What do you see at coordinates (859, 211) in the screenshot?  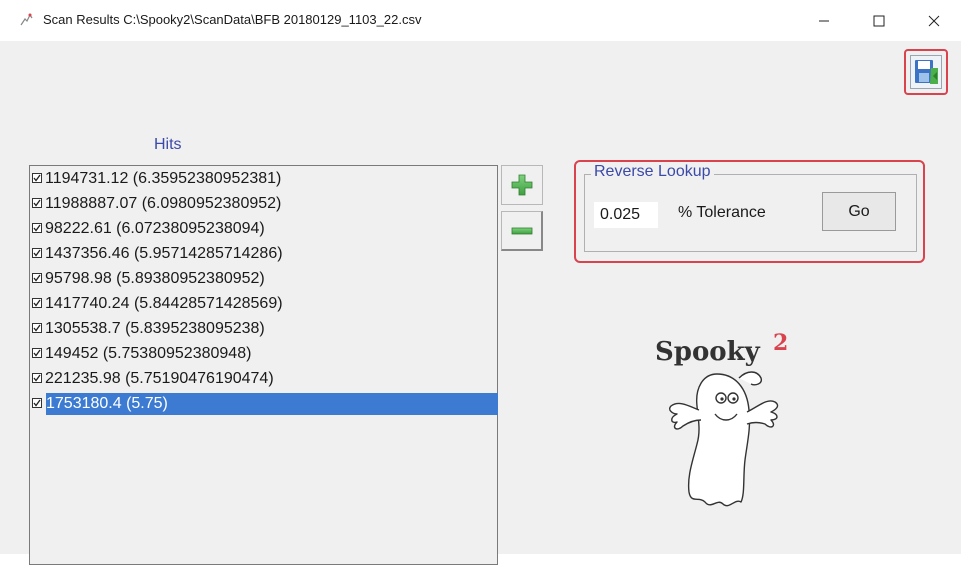 I see `go-button: Go` at bounding box center [859, 211].